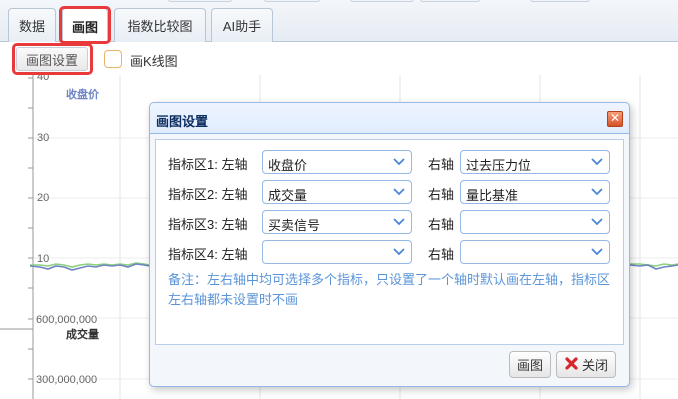 The width and height of the screenshot is (678, 399). I want to click on close-button-label: 关闭, so click(594, 365).